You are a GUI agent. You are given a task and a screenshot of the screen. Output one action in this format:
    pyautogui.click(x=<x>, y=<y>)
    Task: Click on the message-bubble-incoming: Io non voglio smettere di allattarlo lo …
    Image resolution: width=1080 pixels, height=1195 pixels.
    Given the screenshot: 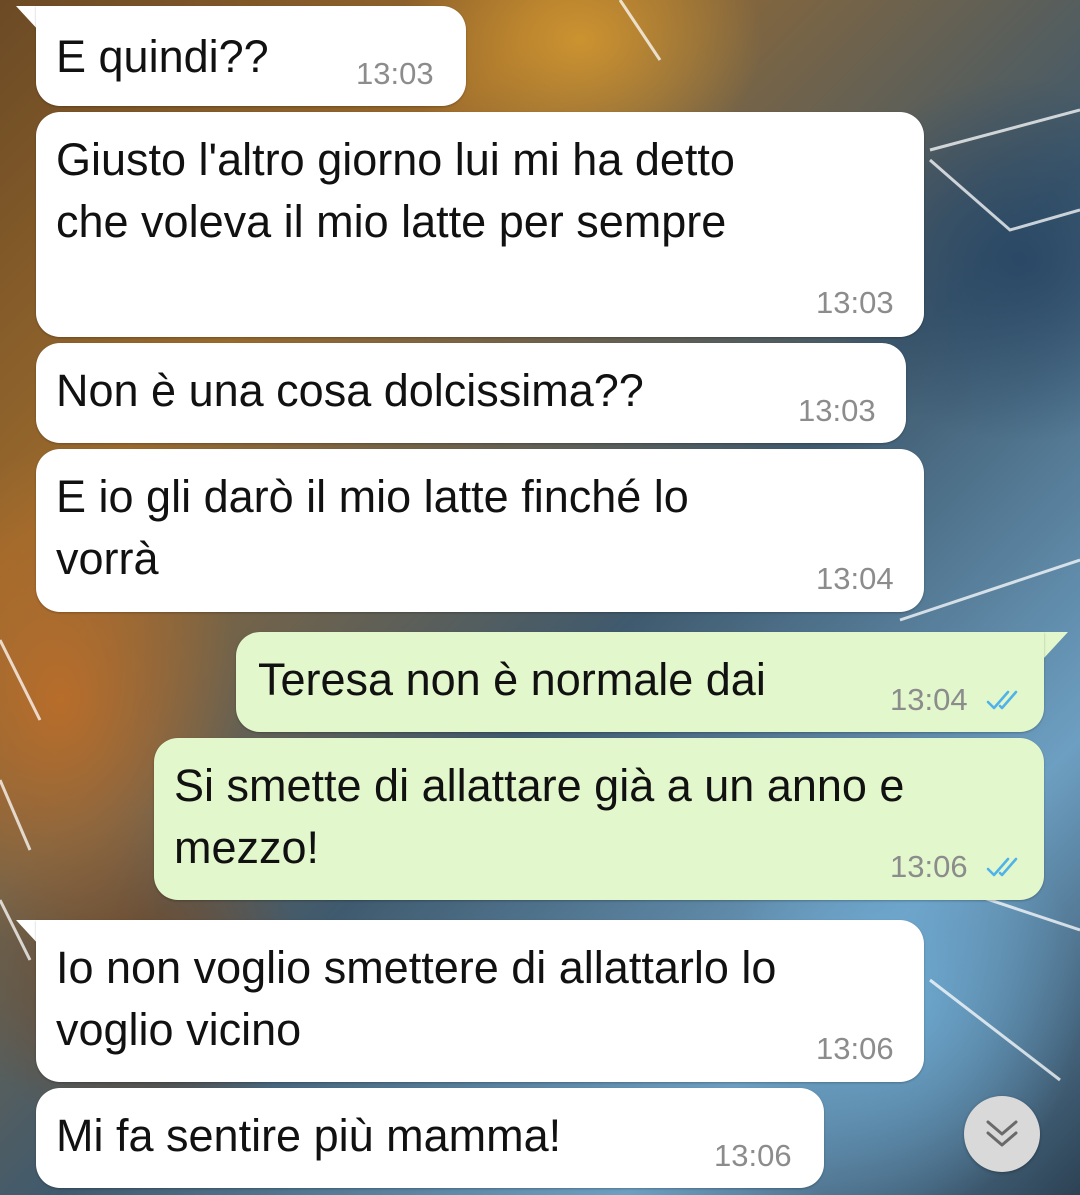 What is the action you would take?
    pyautogui.click(x=480, y=1001)
    